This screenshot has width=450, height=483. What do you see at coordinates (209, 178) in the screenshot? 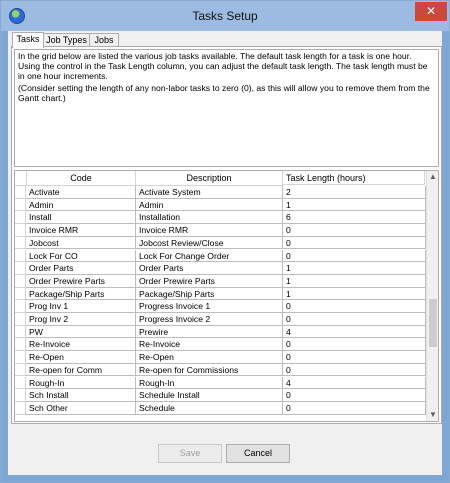
I see `column-header-description: Description` at bounding box center [209, 178].